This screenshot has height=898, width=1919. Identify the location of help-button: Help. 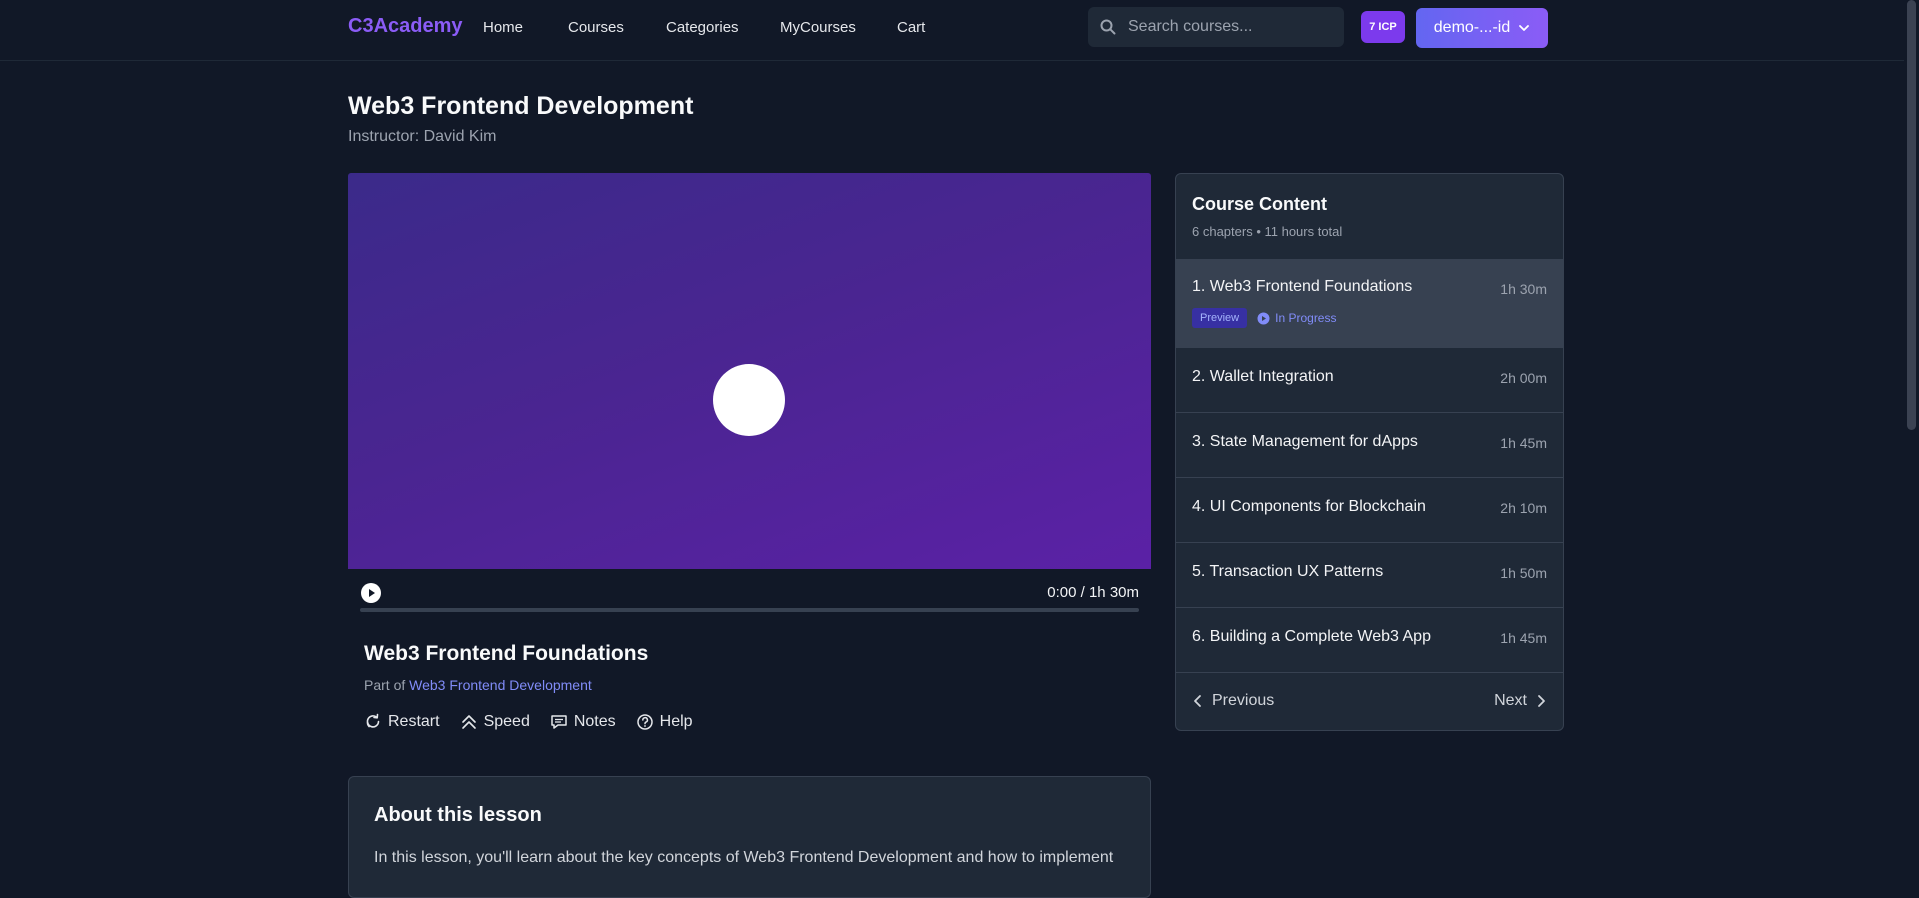
(664, 722).